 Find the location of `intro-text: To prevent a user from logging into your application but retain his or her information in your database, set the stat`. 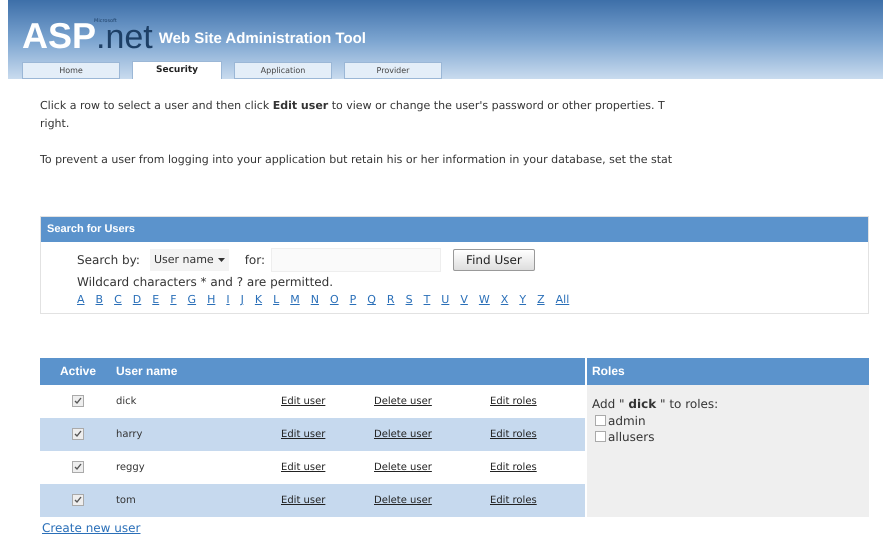

intro-text: To prevent a user from logging into your application but retain his or her information in your database, set the stat is located at coordinates (357, 160).